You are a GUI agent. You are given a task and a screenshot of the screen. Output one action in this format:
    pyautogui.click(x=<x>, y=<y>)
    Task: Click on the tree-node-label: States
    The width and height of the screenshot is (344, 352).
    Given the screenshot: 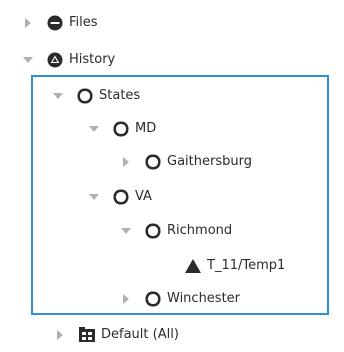 What is the action you would take?
    pyautogui.click(x=120, y=95)
    